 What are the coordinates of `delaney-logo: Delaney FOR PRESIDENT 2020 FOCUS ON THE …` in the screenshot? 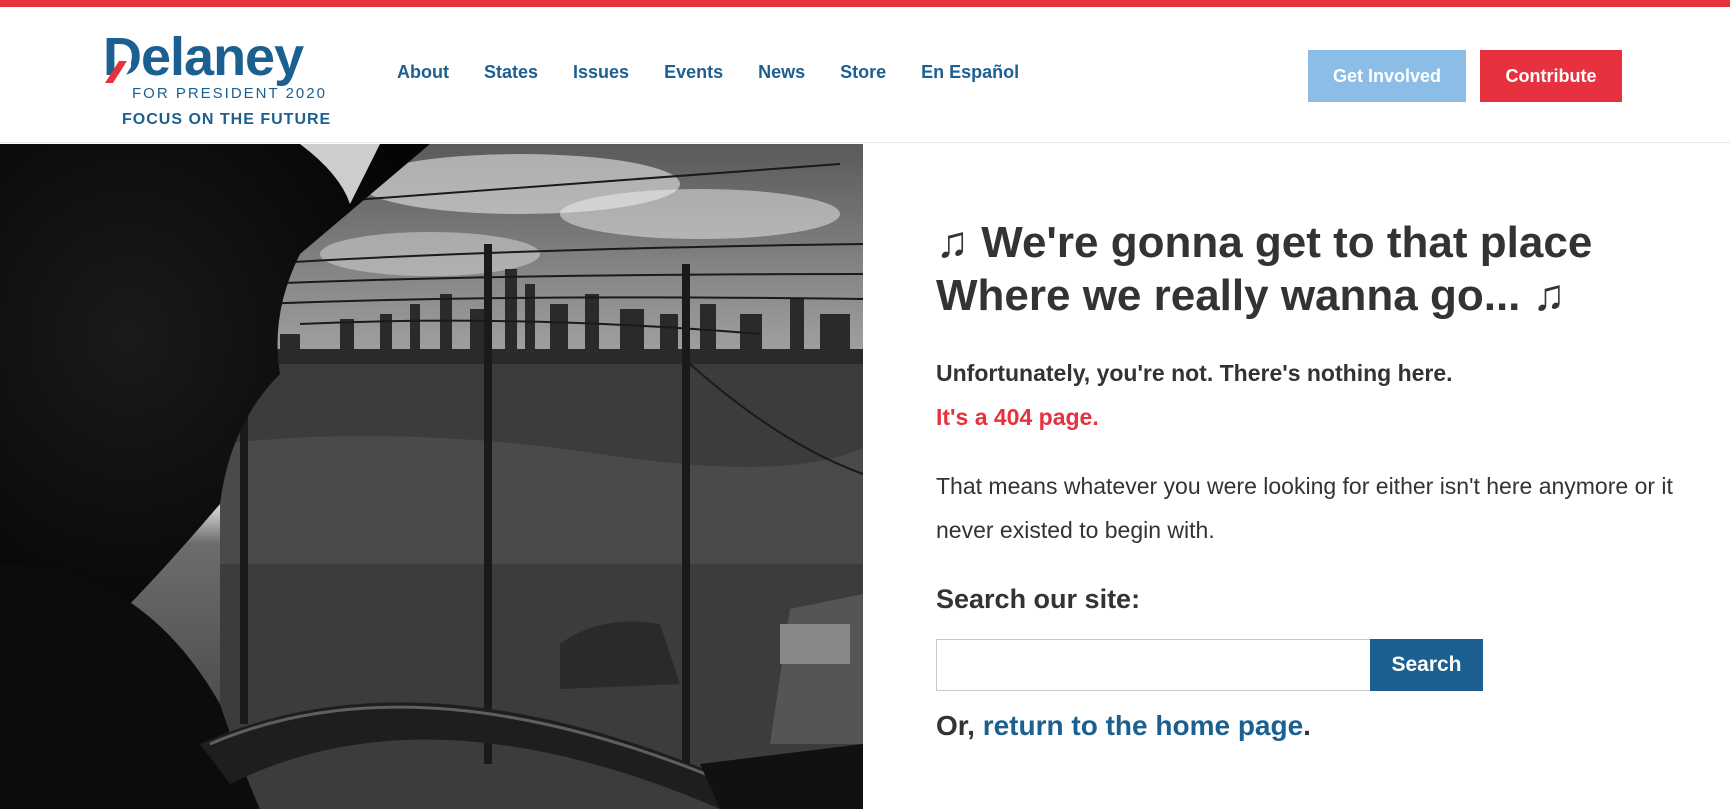 It's located at (228, 79).